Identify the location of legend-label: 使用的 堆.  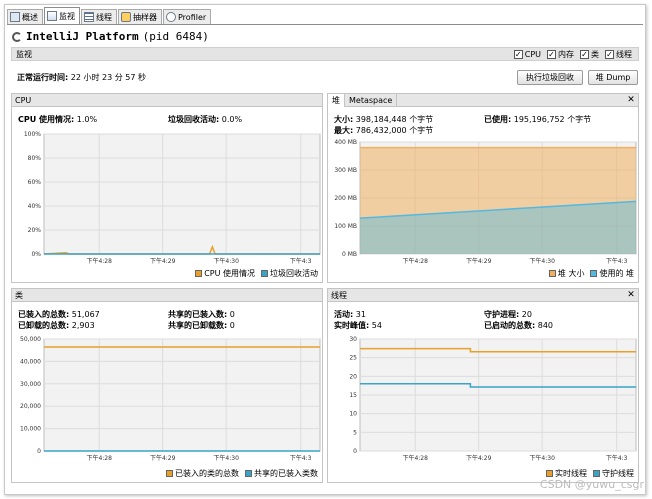
(616, 273).